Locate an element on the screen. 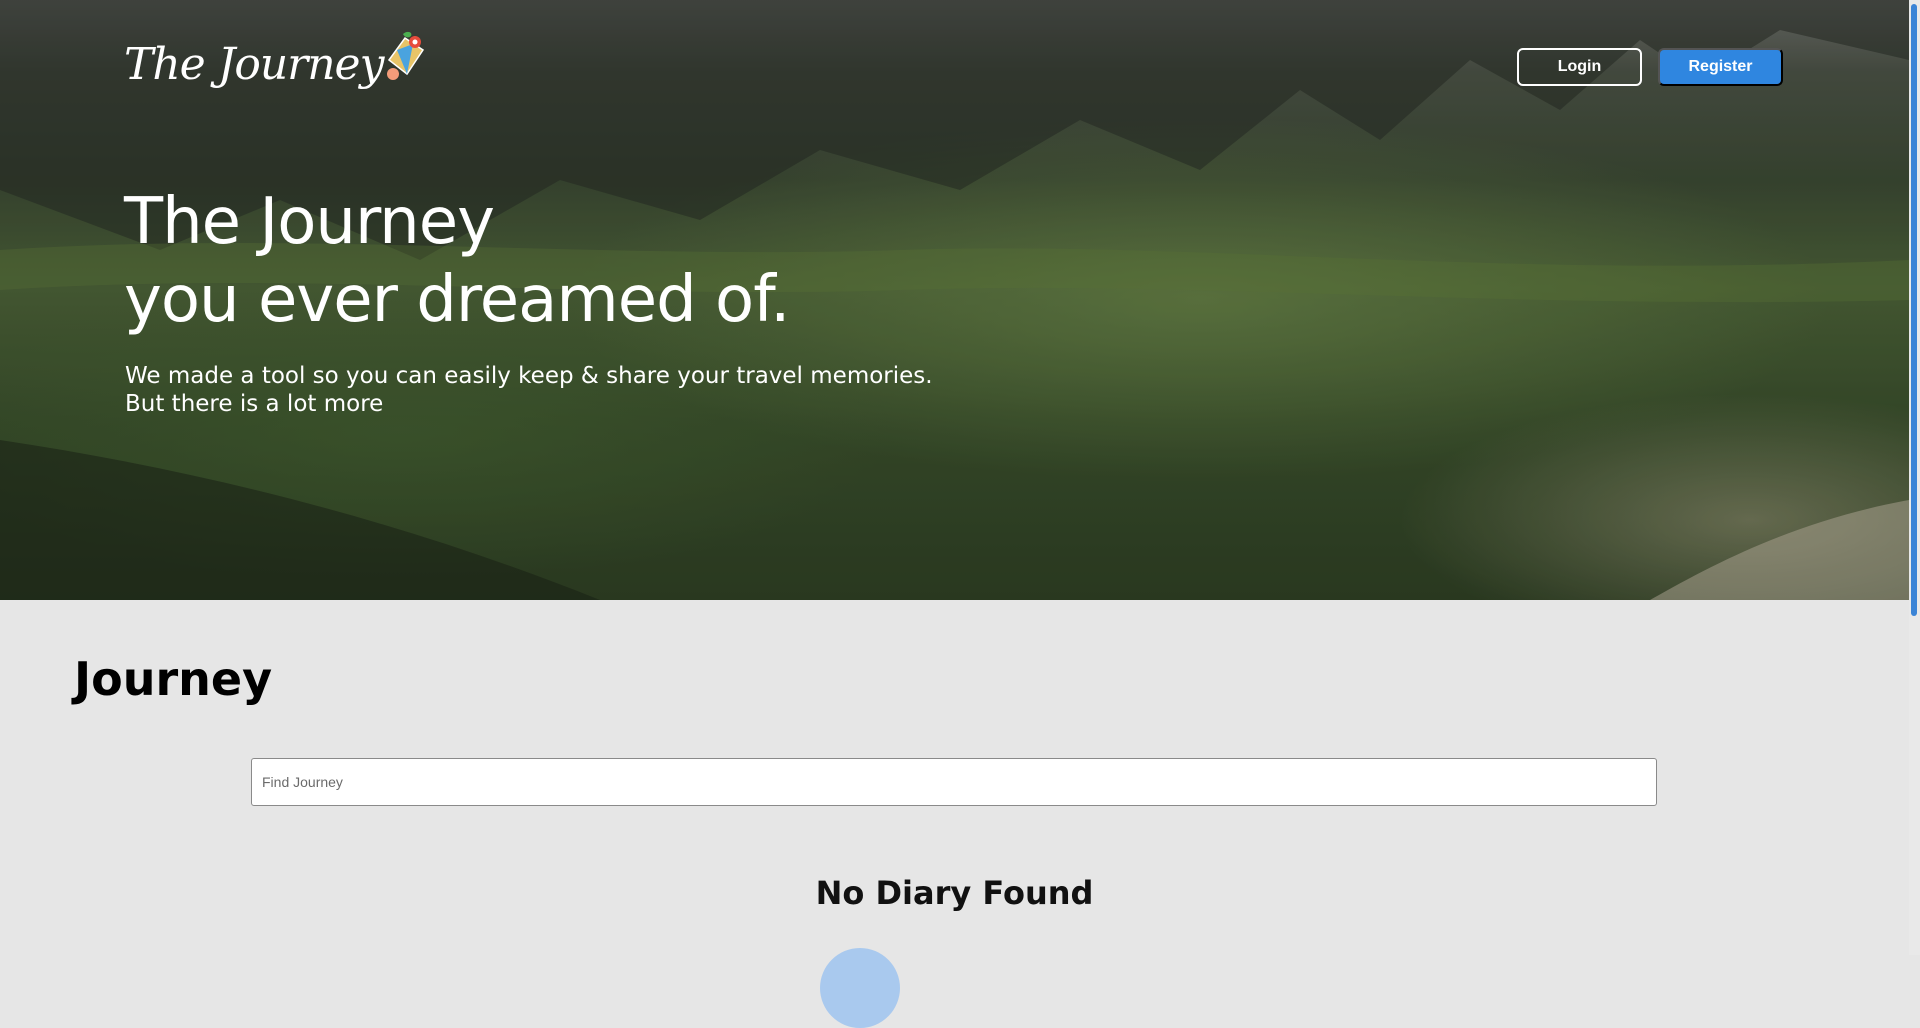  hero-subtitle-line2: But there is a lot more is located at coordinates (254, 404).